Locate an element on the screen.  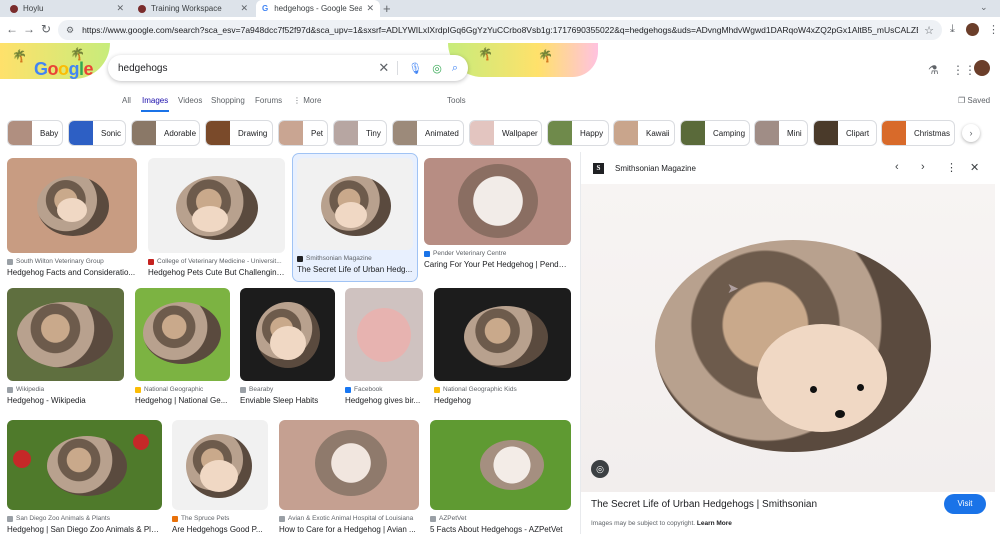
tab-videos: Videos is located at coordinates (190, 100).